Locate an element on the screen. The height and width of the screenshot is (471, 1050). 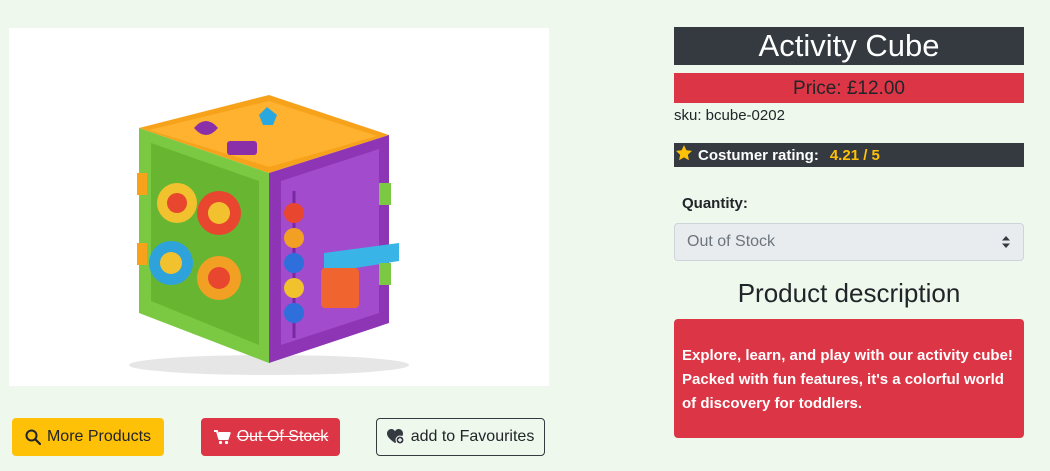
heart-plus-icon is located at coordinates (395, 437).